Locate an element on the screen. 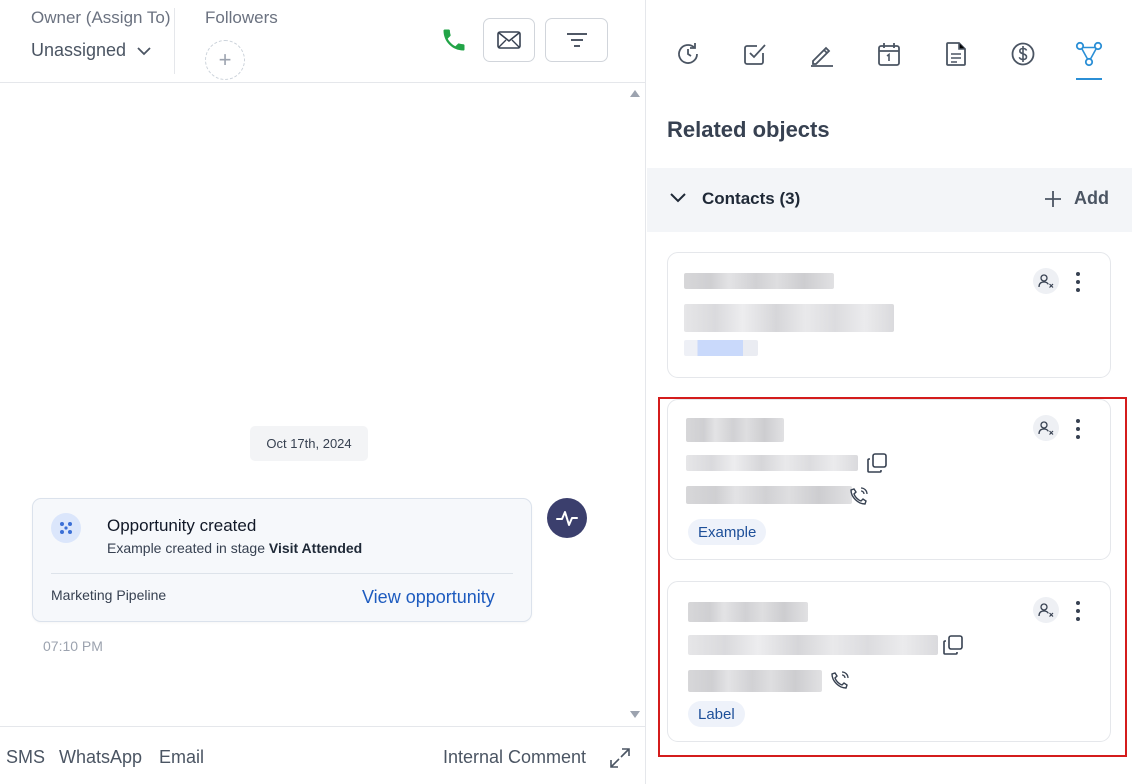  contacts-section-title: Contacts (3) is located at coordinates (751, 198).